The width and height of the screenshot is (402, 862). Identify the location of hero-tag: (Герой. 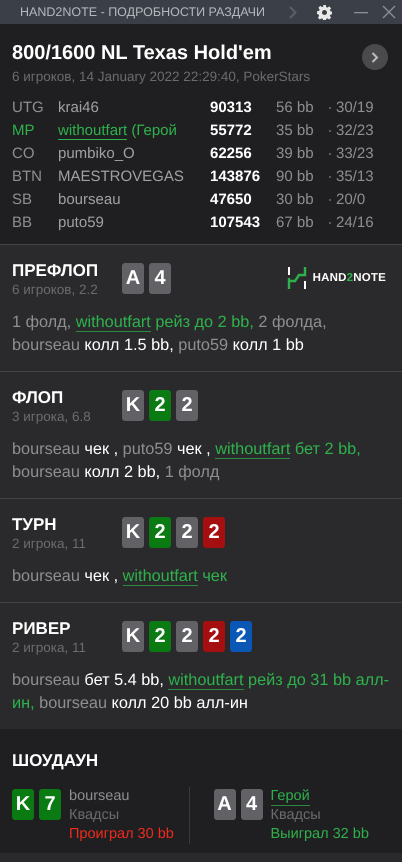
(154, 130).